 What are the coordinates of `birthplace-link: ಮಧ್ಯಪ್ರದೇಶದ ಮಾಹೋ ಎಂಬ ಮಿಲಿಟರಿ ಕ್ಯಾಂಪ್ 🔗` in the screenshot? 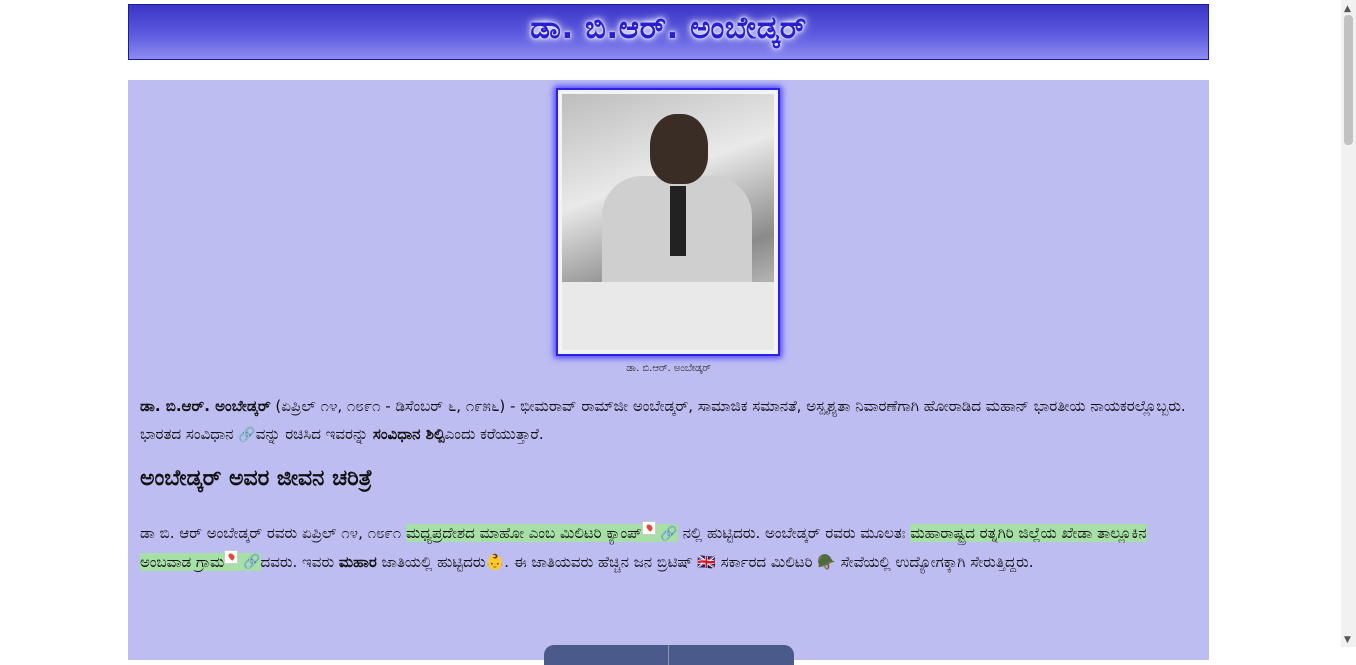 It's located at (541, 531).